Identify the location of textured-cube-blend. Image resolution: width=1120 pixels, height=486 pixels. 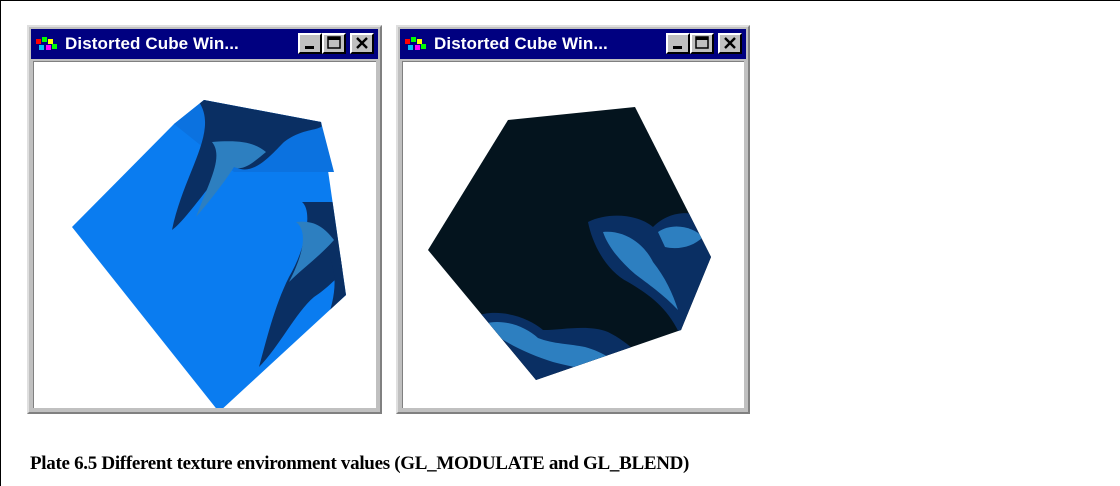
(569, 243).